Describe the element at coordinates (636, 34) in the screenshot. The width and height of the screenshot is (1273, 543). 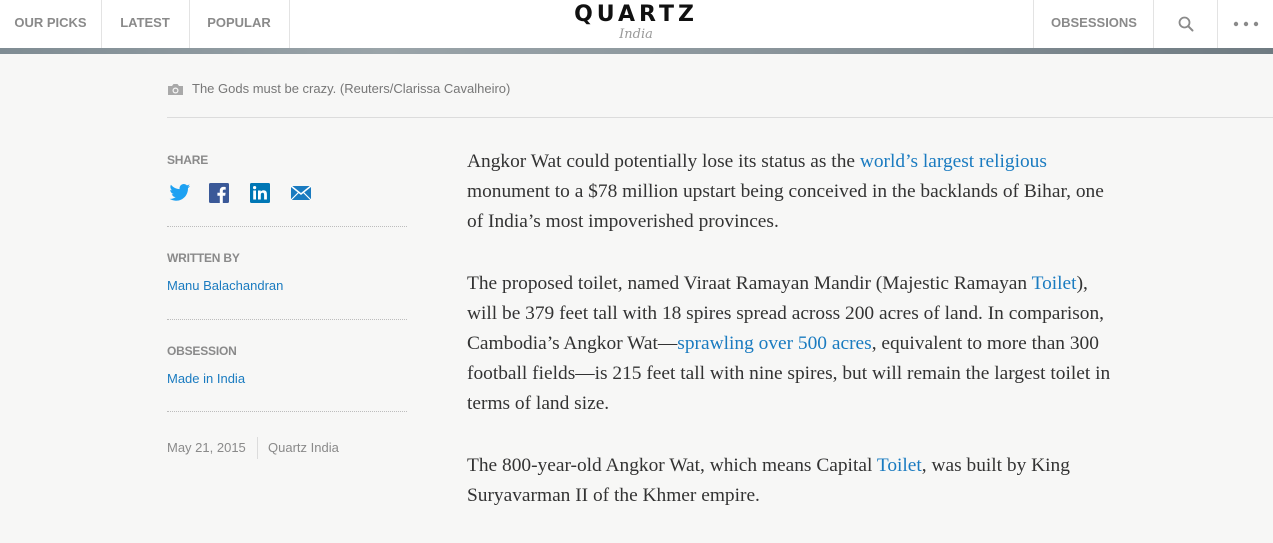
I see `logo-edition: India` at that location.